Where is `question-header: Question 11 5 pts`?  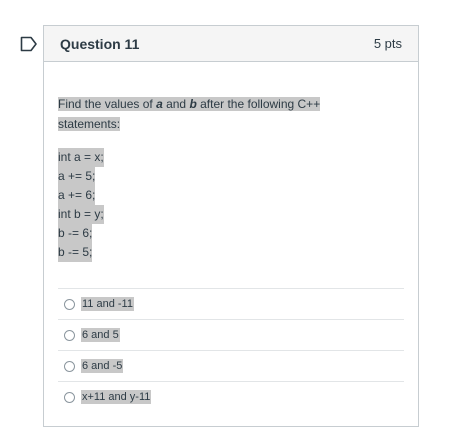 question-header: Question 11 5 pts is located at coordinates (231, 44).